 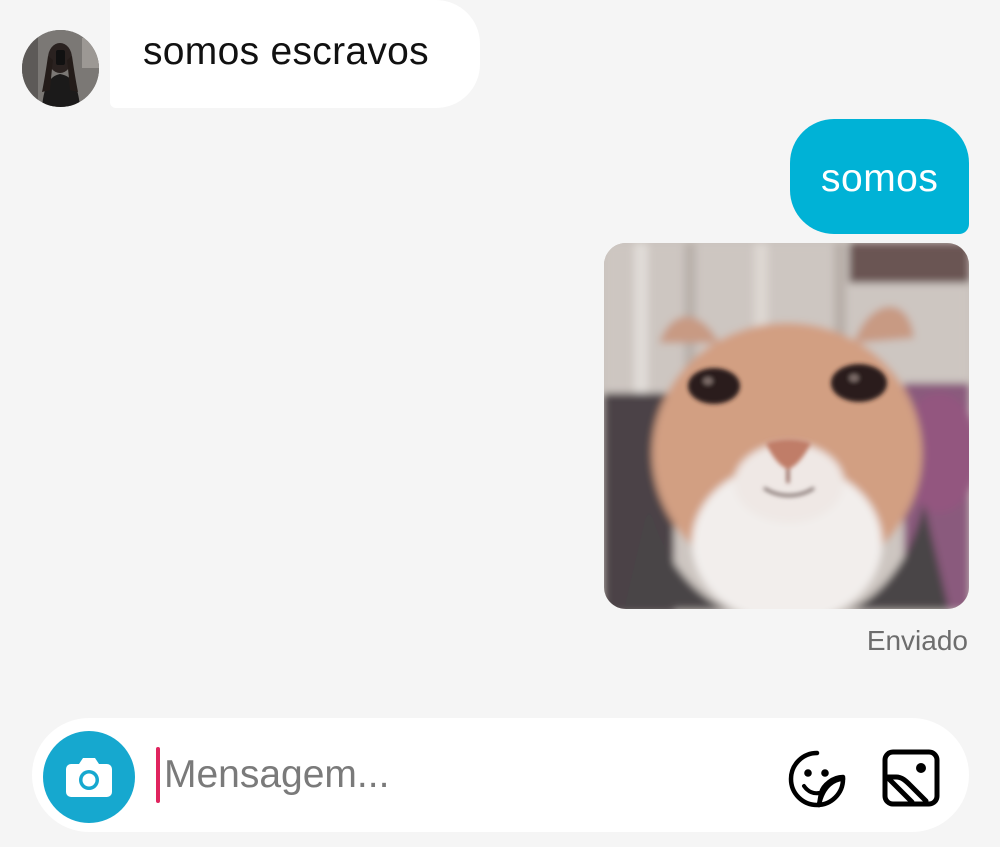 I want to click on camera-icon, so click(x=89, y=777).